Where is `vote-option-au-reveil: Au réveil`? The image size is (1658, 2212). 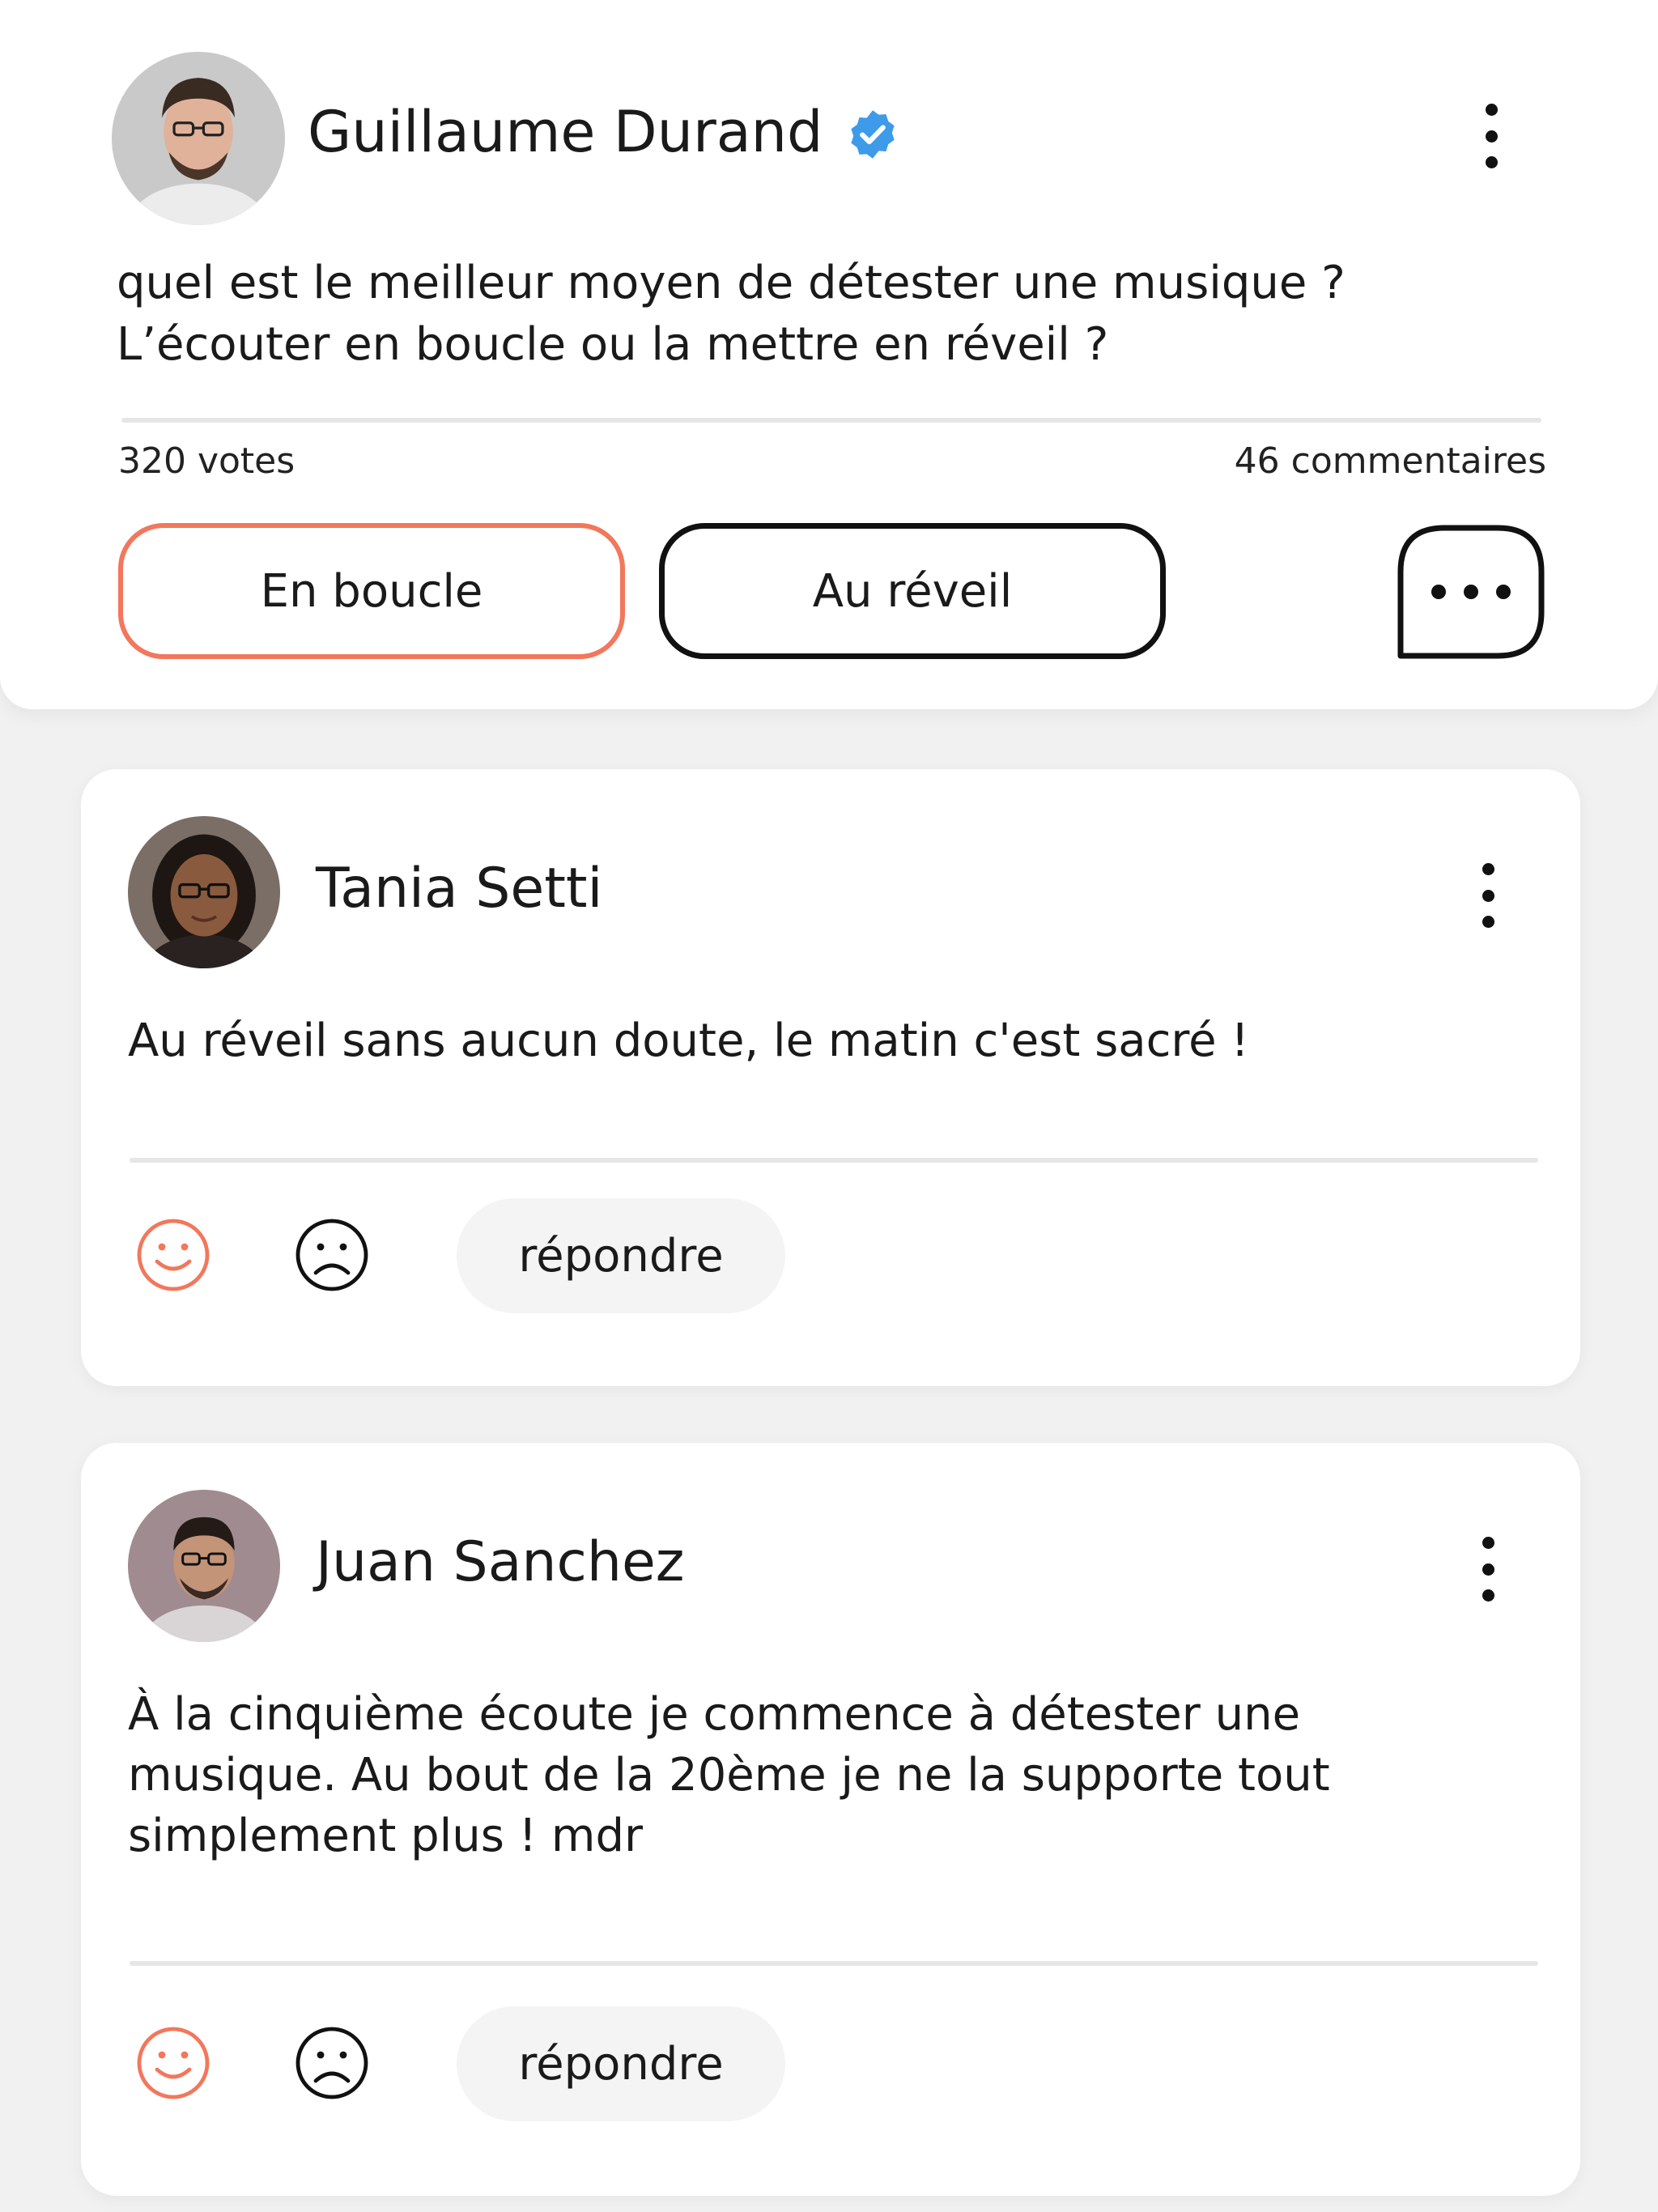
vote-option-au-reveil: Au réveil is located at coordinates (912, 591).